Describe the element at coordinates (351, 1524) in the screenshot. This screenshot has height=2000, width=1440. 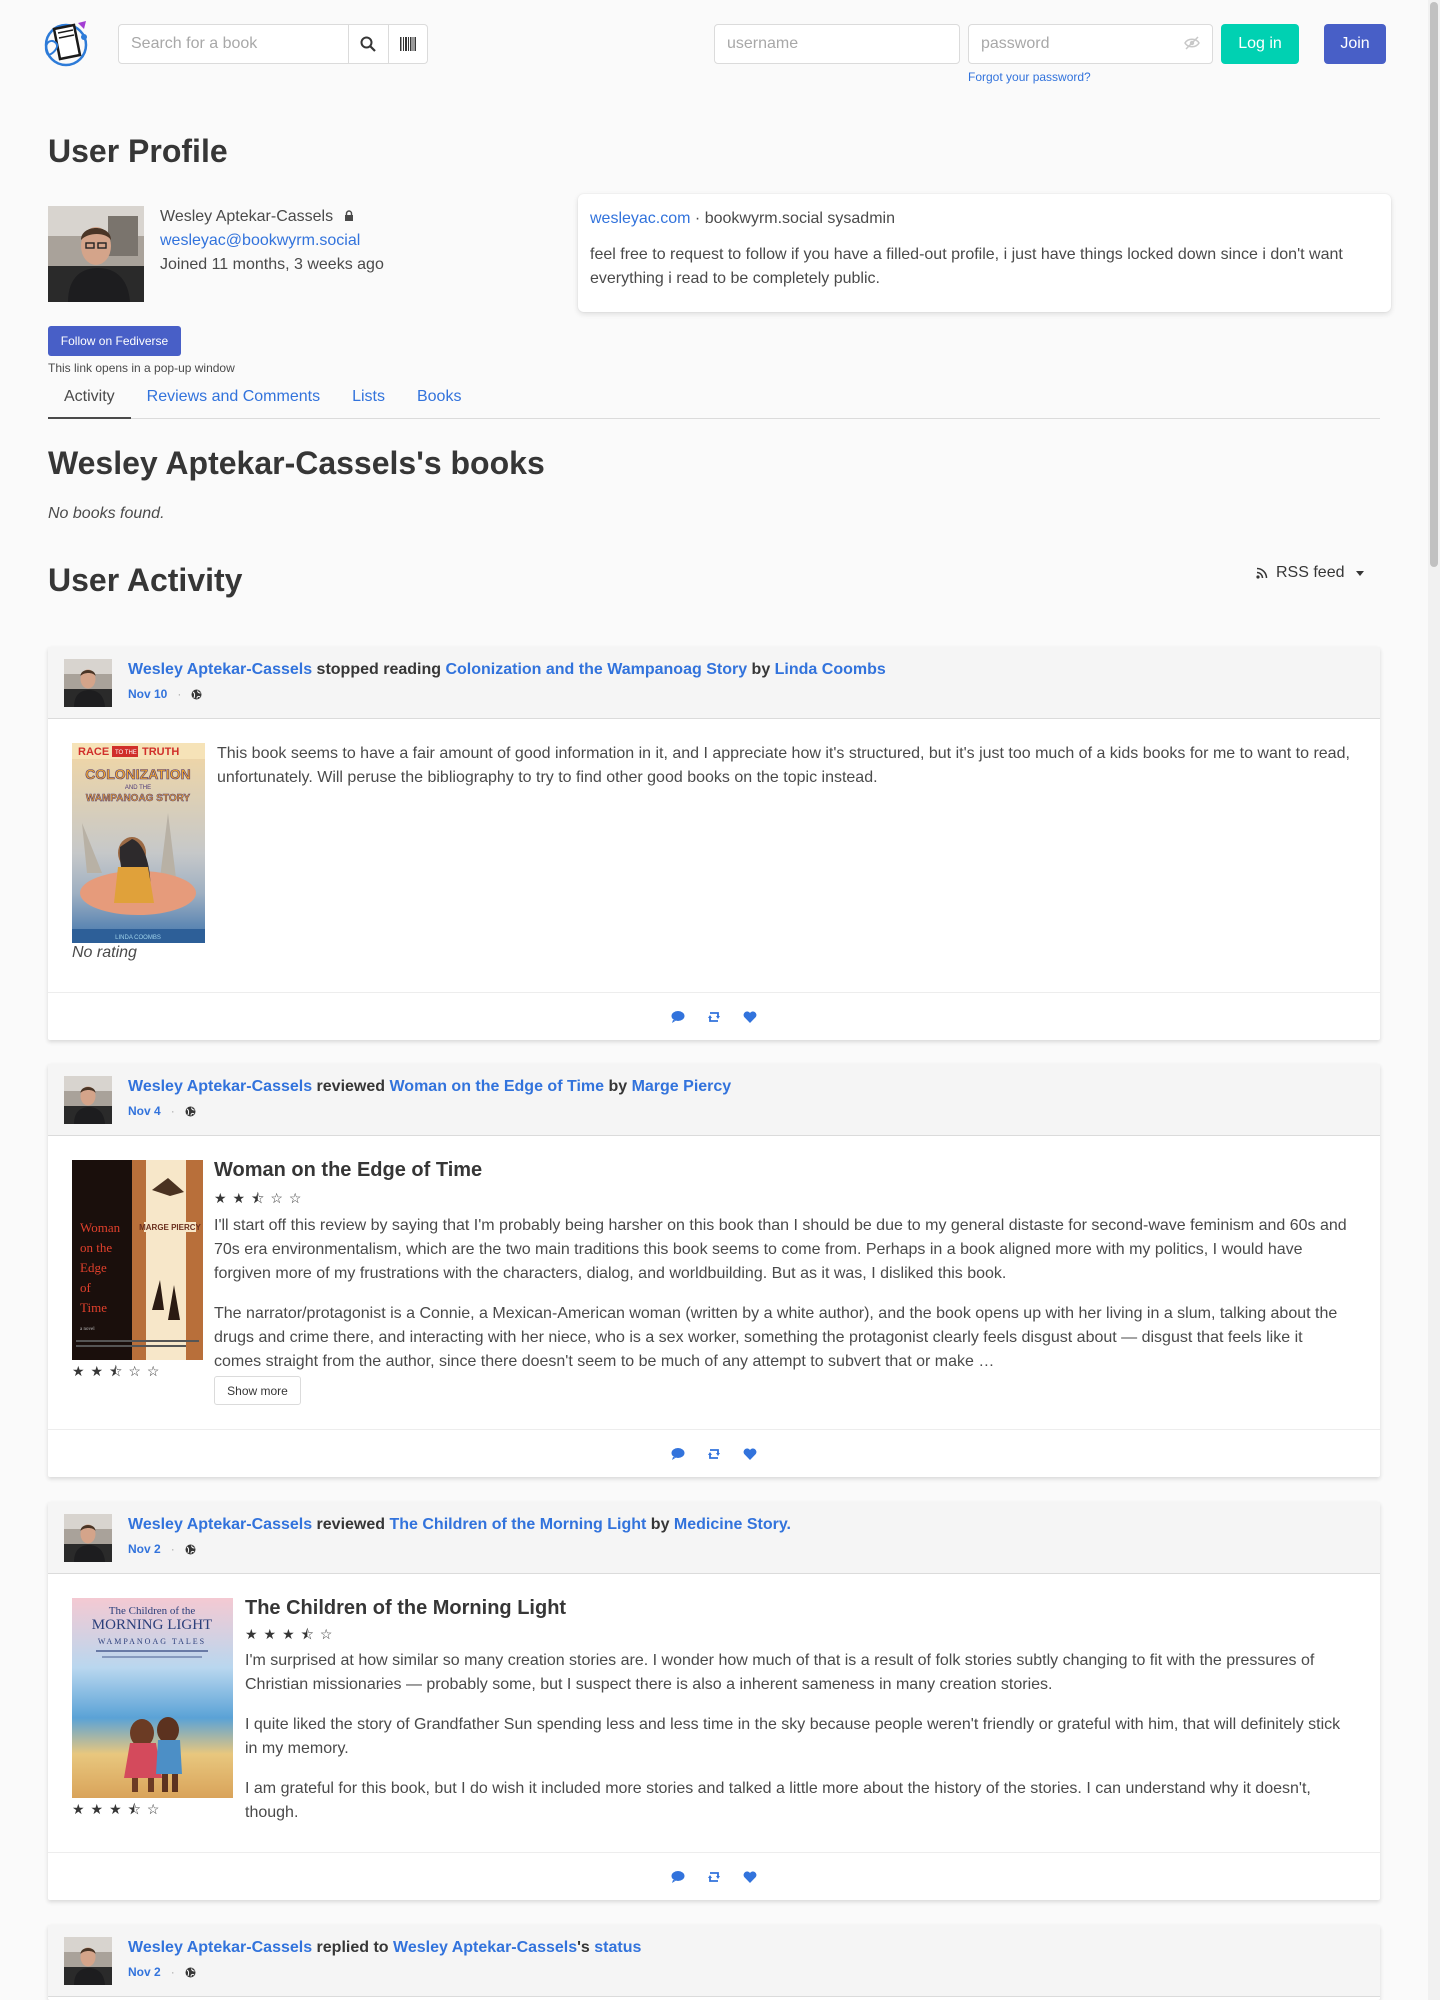
I see `status-verb: reviewed` at that location.